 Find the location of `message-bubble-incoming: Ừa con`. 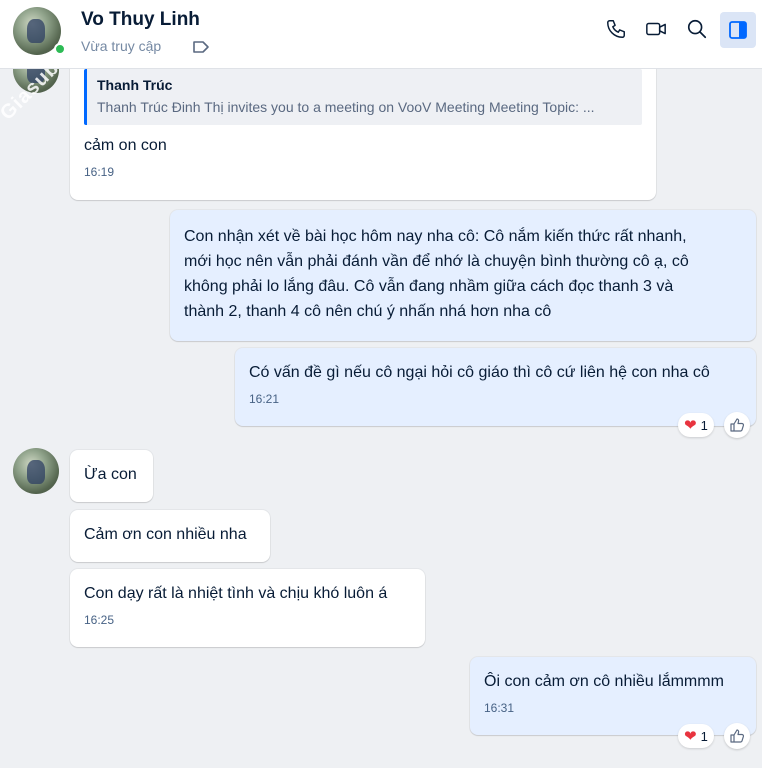

message-bubble-incoming: Ừa con is located at coordinates (111, 476).